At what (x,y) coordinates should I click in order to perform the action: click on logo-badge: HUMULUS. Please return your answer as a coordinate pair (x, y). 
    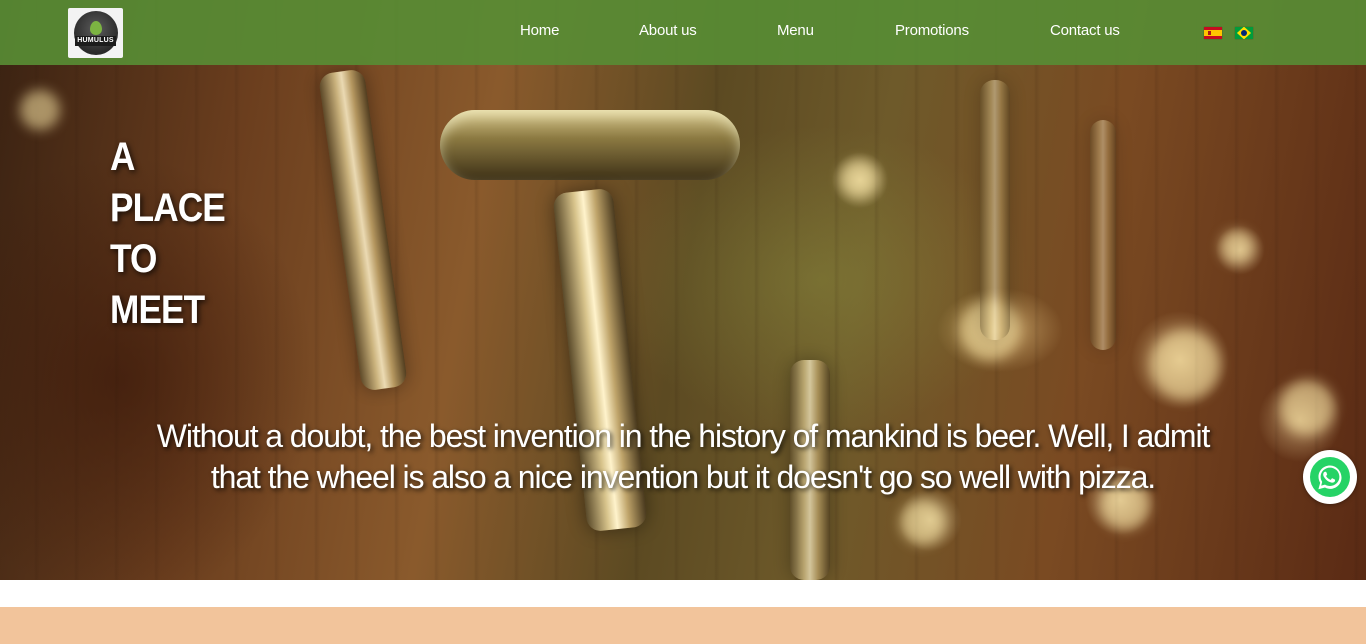
    Looking at the image, I should click on (95, 33).